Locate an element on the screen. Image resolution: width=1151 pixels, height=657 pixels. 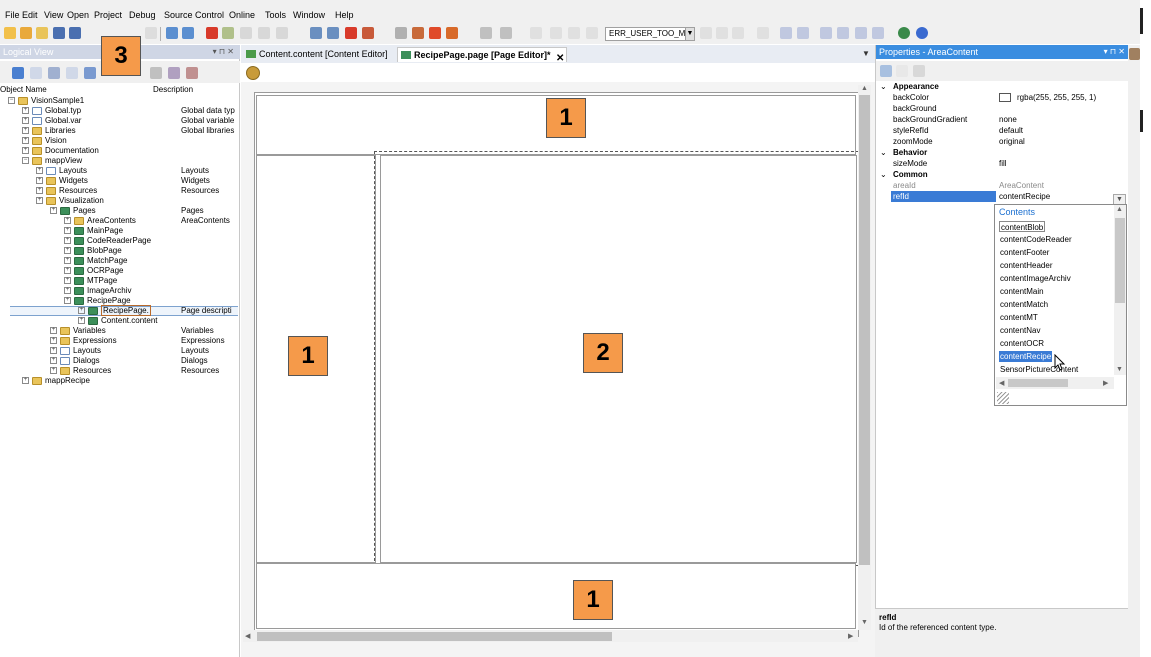
align-icon is located at coordinates (803, 33).